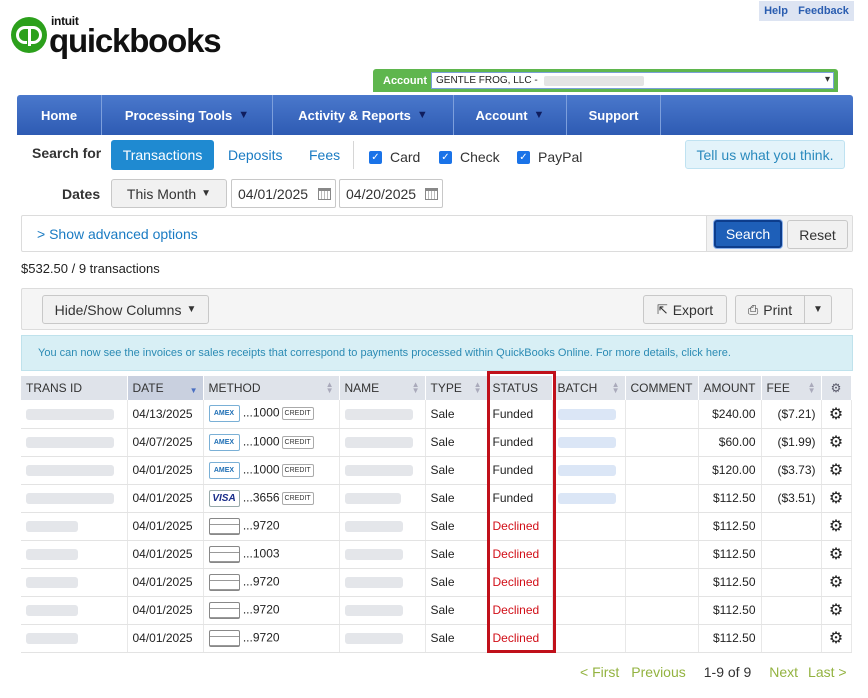  I want to click on pager-first: < First, so click(599, 672).